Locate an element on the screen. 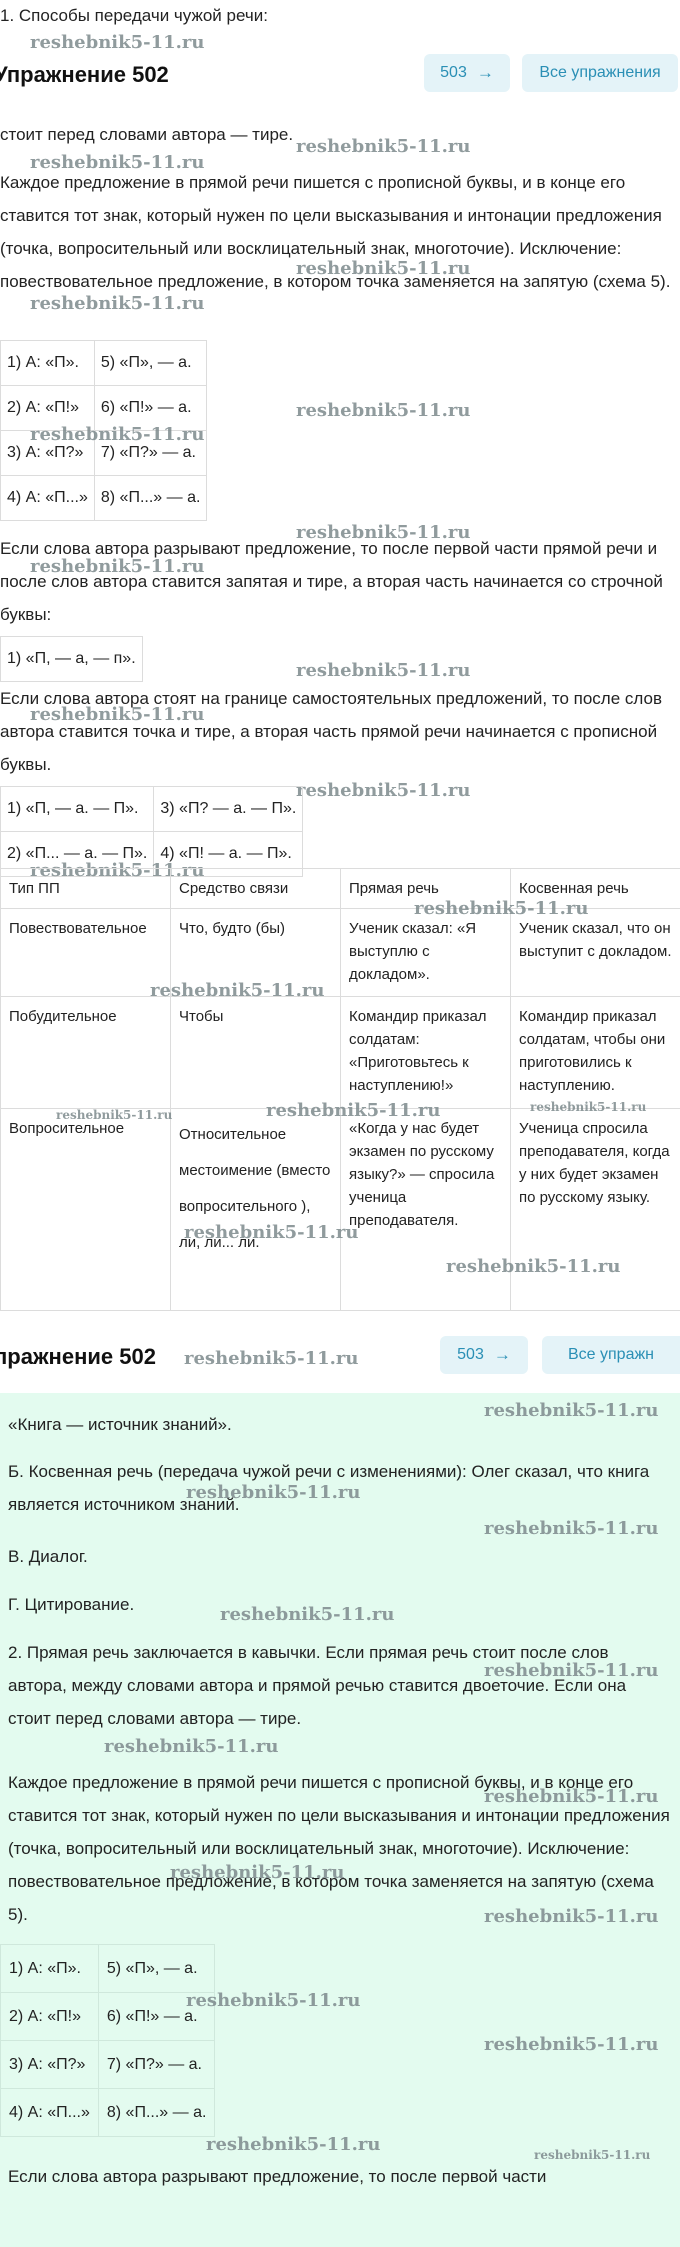 The image size is (680, 2247). table-cell: Чтобы is located at coordinates (255, 1052).